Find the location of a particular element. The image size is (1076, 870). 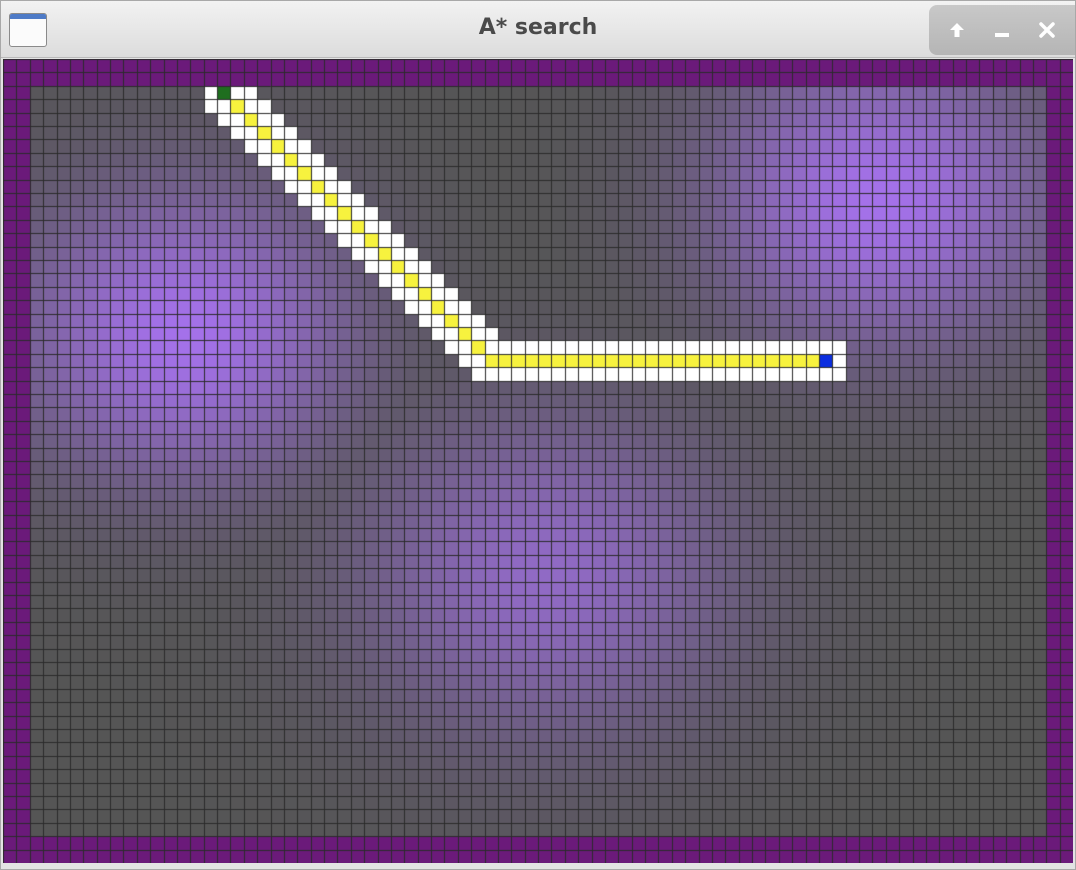

arrow-up-icon is located at coordinates (957, 30).